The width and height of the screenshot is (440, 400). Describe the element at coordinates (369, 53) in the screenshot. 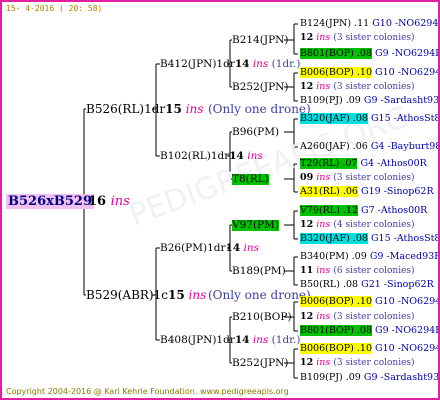

I see `leaf-b801-top: B801(BOP) .08 G9 -NO6294R` at that location.